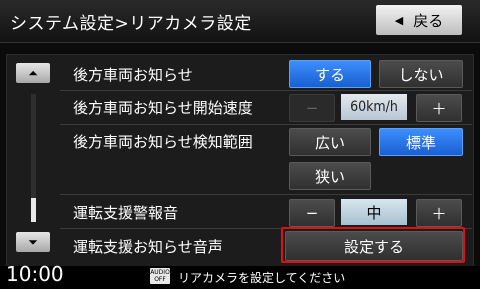 The image size is (480, 289). Describe the element at coordinates (374, 107) in the screenshot. I see `speed-value: 60km/h` at that location.